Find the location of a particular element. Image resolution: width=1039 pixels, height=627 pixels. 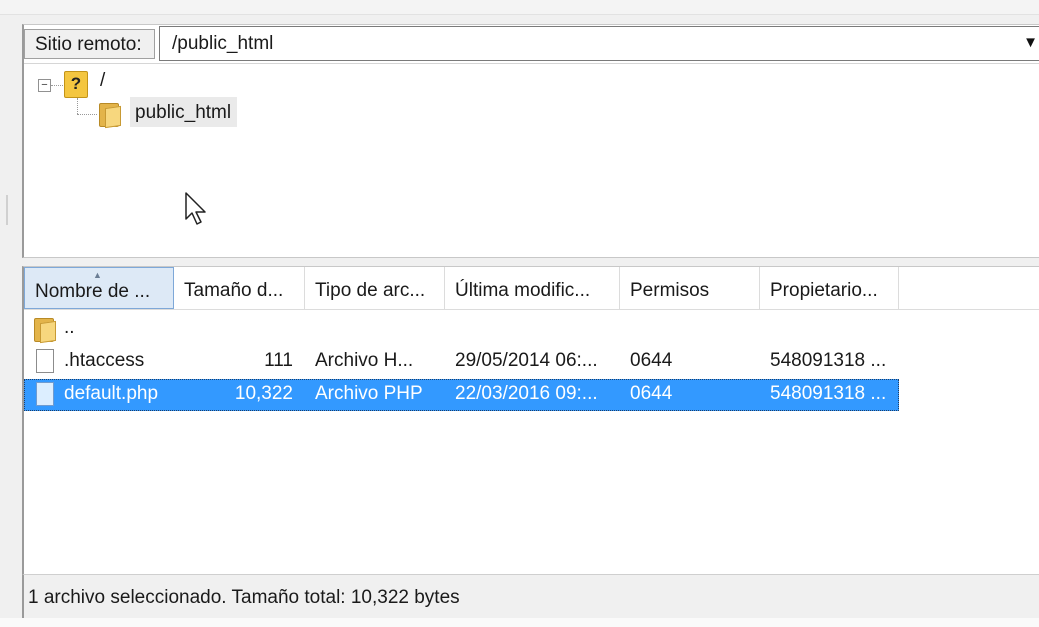

tree-item-public-html: public_html is located at coordinates (184, 112).